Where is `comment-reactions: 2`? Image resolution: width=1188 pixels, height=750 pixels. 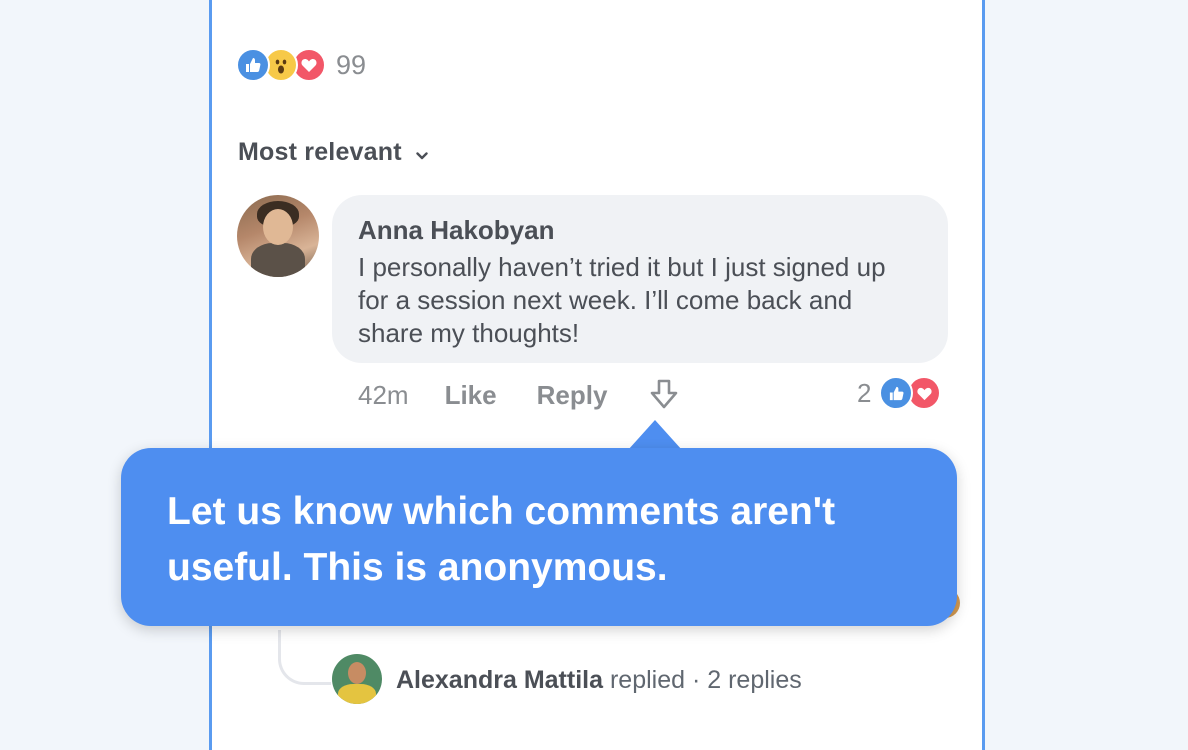 comment-reactions: 2 is located at coordinates (899, 393).